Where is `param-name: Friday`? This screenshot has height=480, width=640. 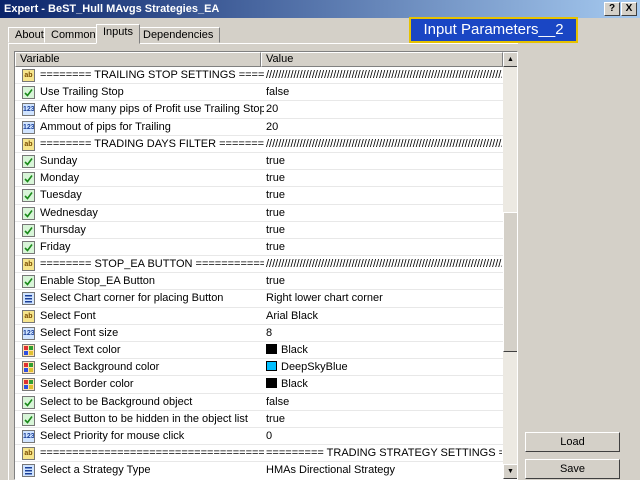 param-name: Friday is located at coordinates (55, 246).